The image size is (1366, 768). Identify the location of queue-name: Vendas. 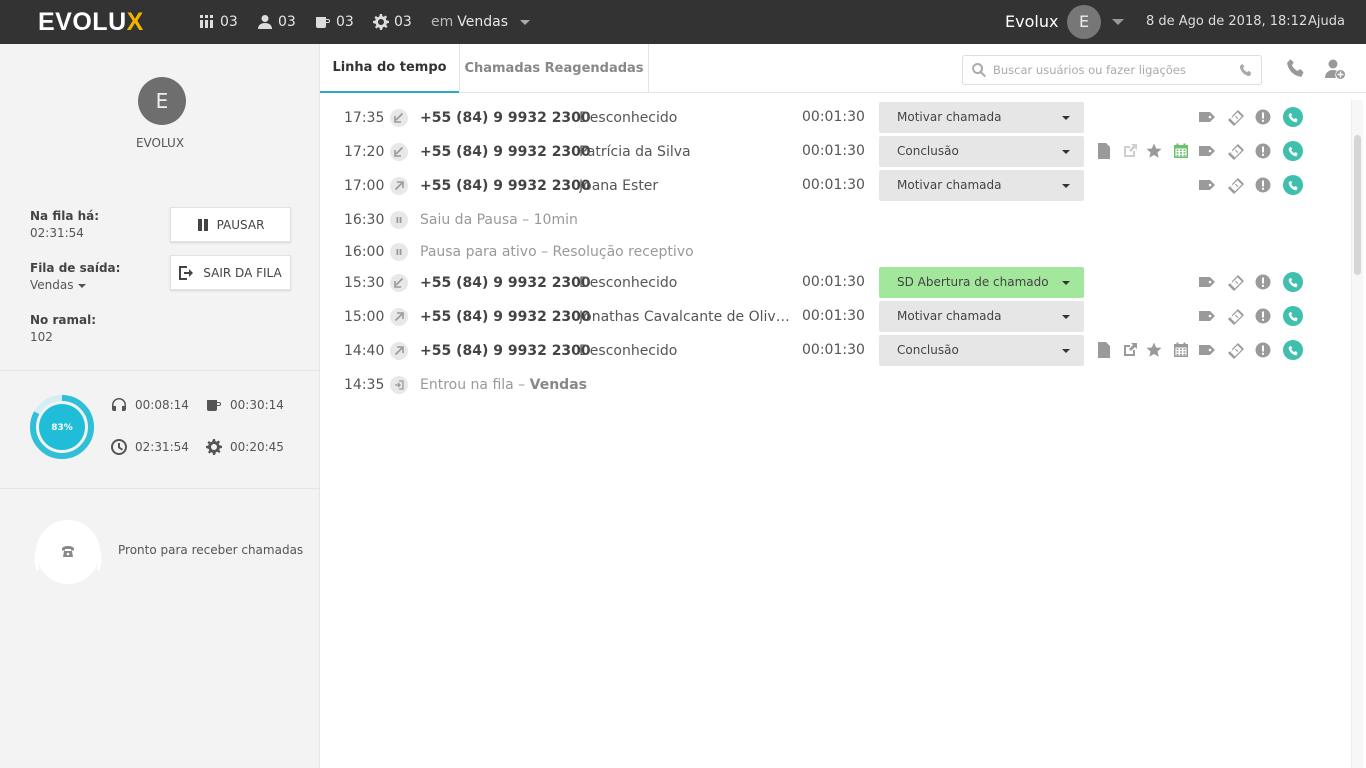
(483, 22).